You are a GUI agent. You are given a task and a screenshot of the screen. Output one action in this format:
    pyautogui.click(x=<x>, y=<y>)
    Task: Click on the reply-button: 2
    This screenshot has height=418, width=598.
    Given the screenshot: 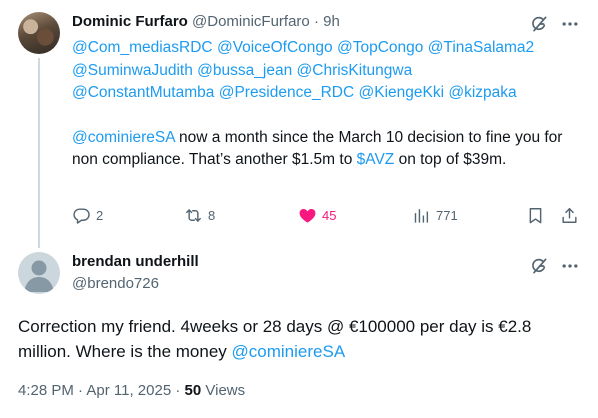 What is the action you would take?
    pyautogui.click(x=87, y=215)
    